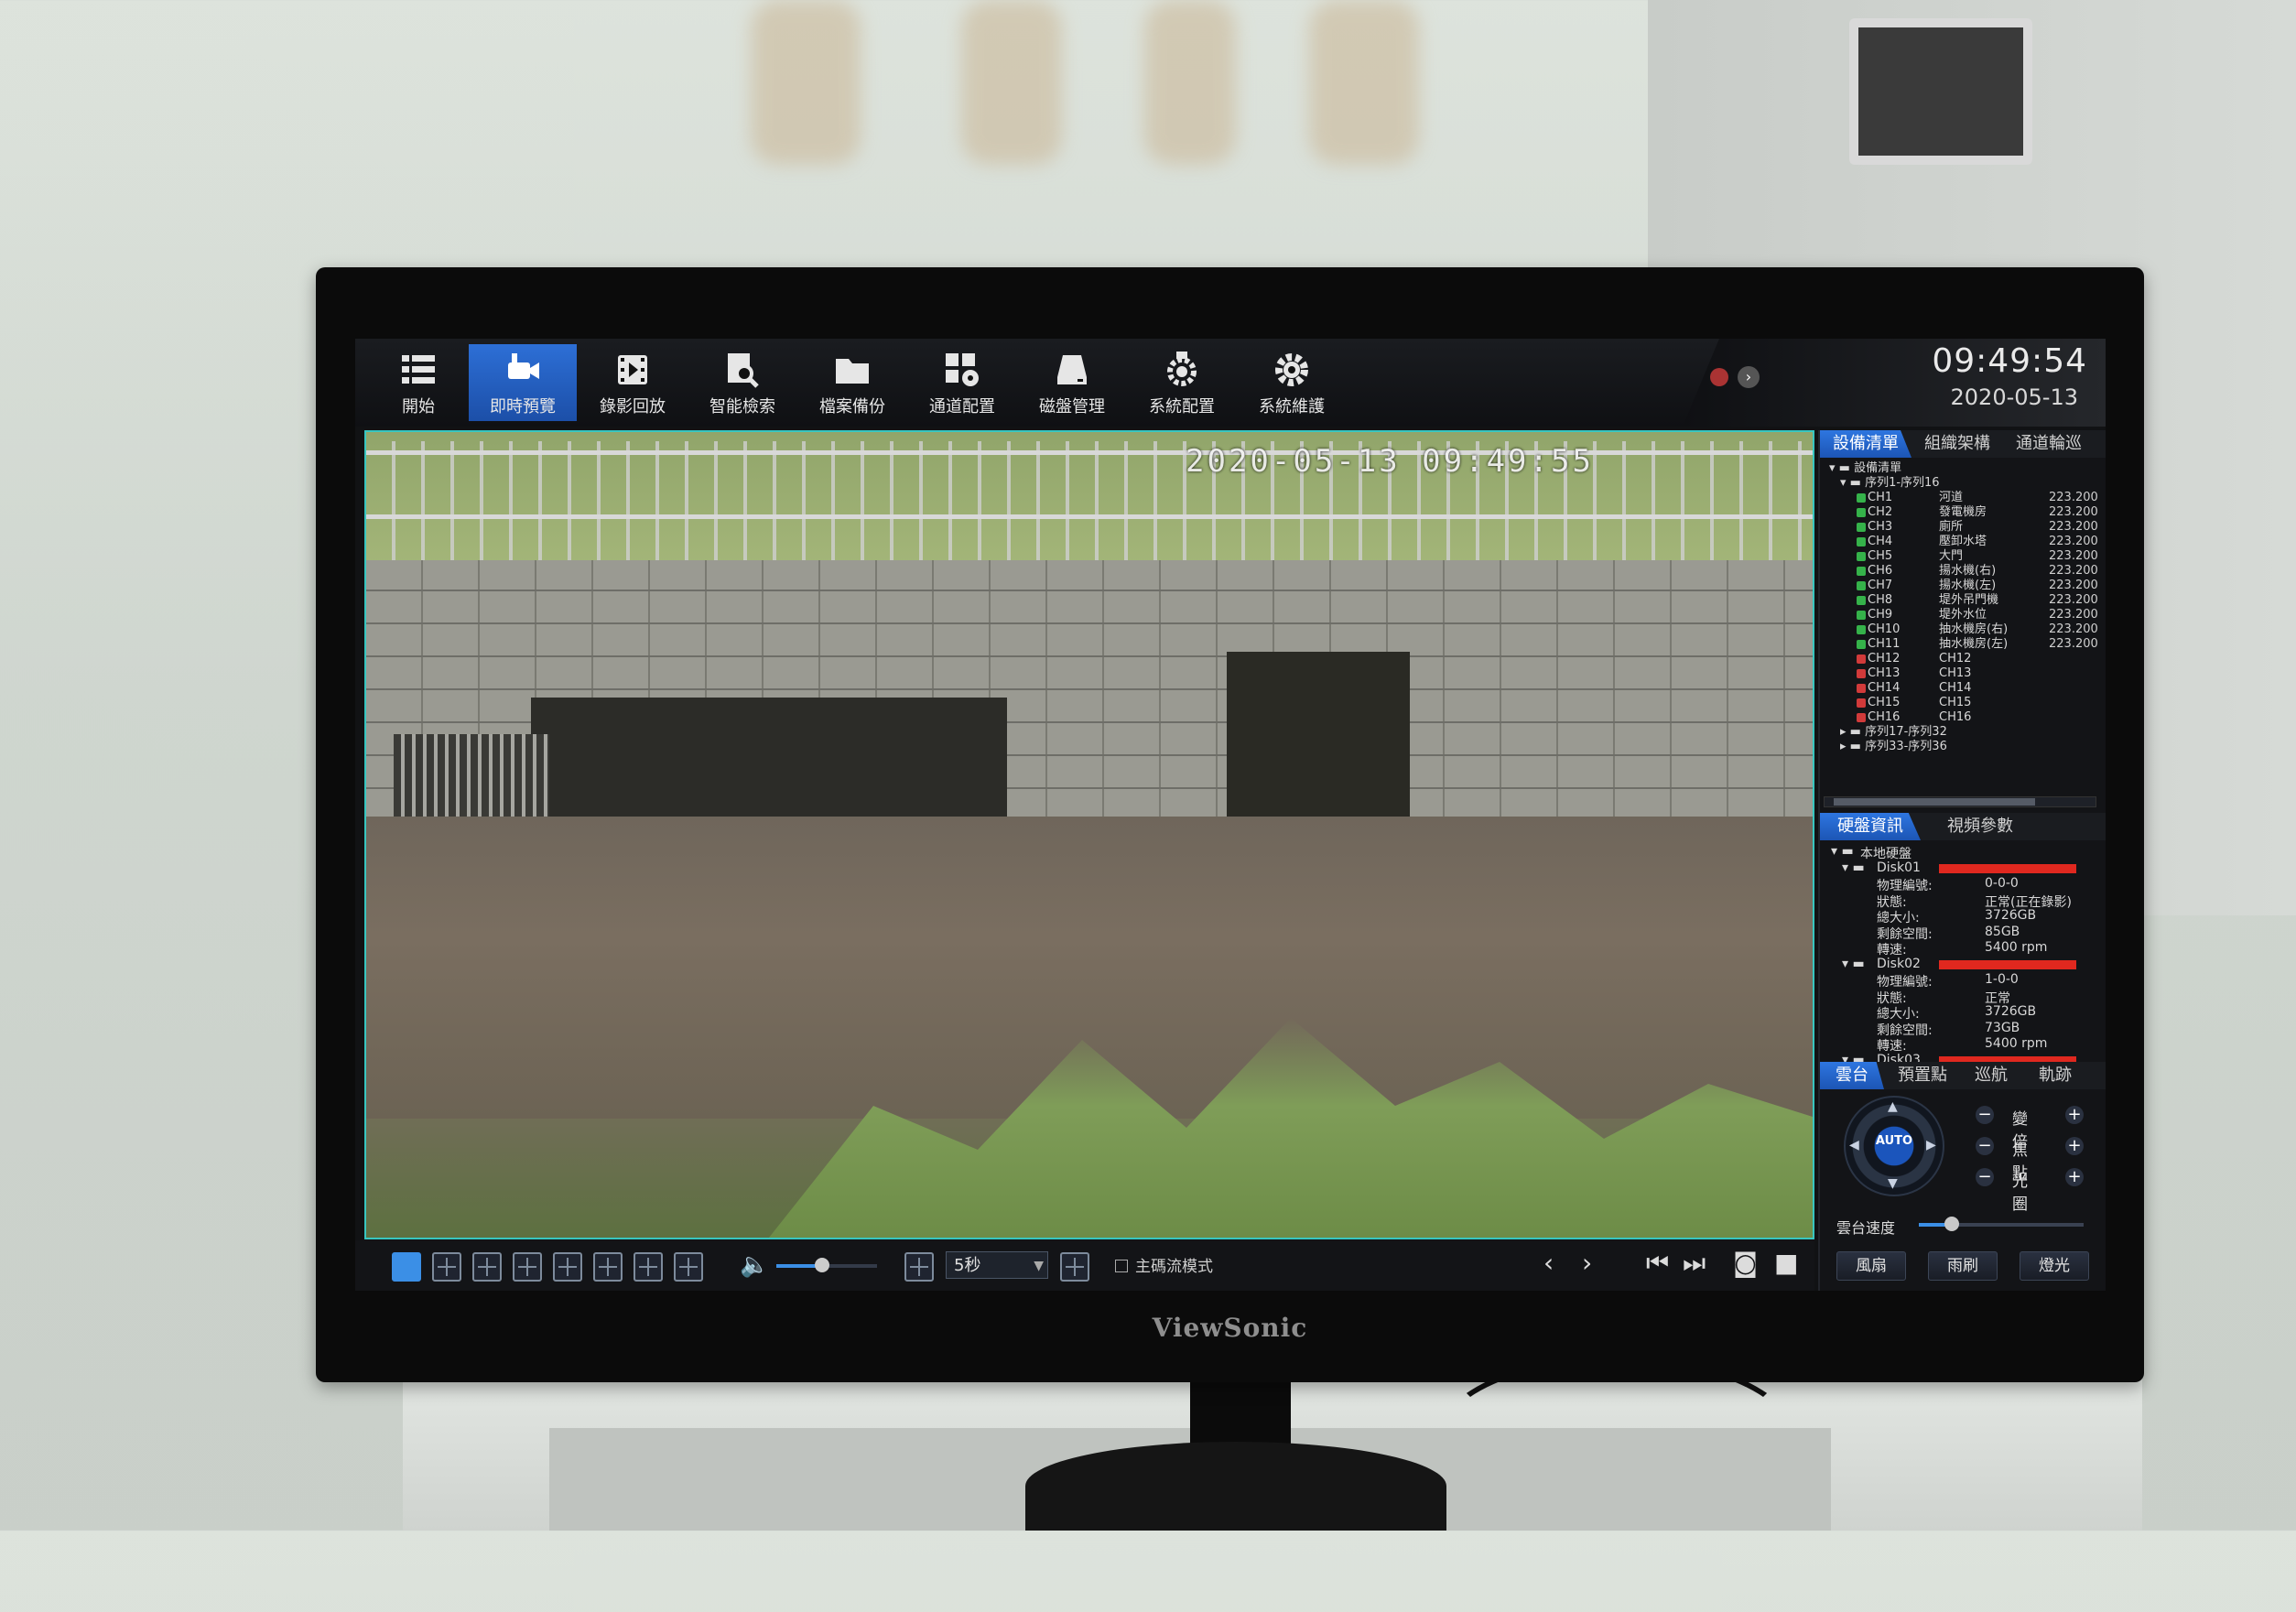  I want to click on channel-row: CH2 發電機房 223.200, so click(1963, 512).